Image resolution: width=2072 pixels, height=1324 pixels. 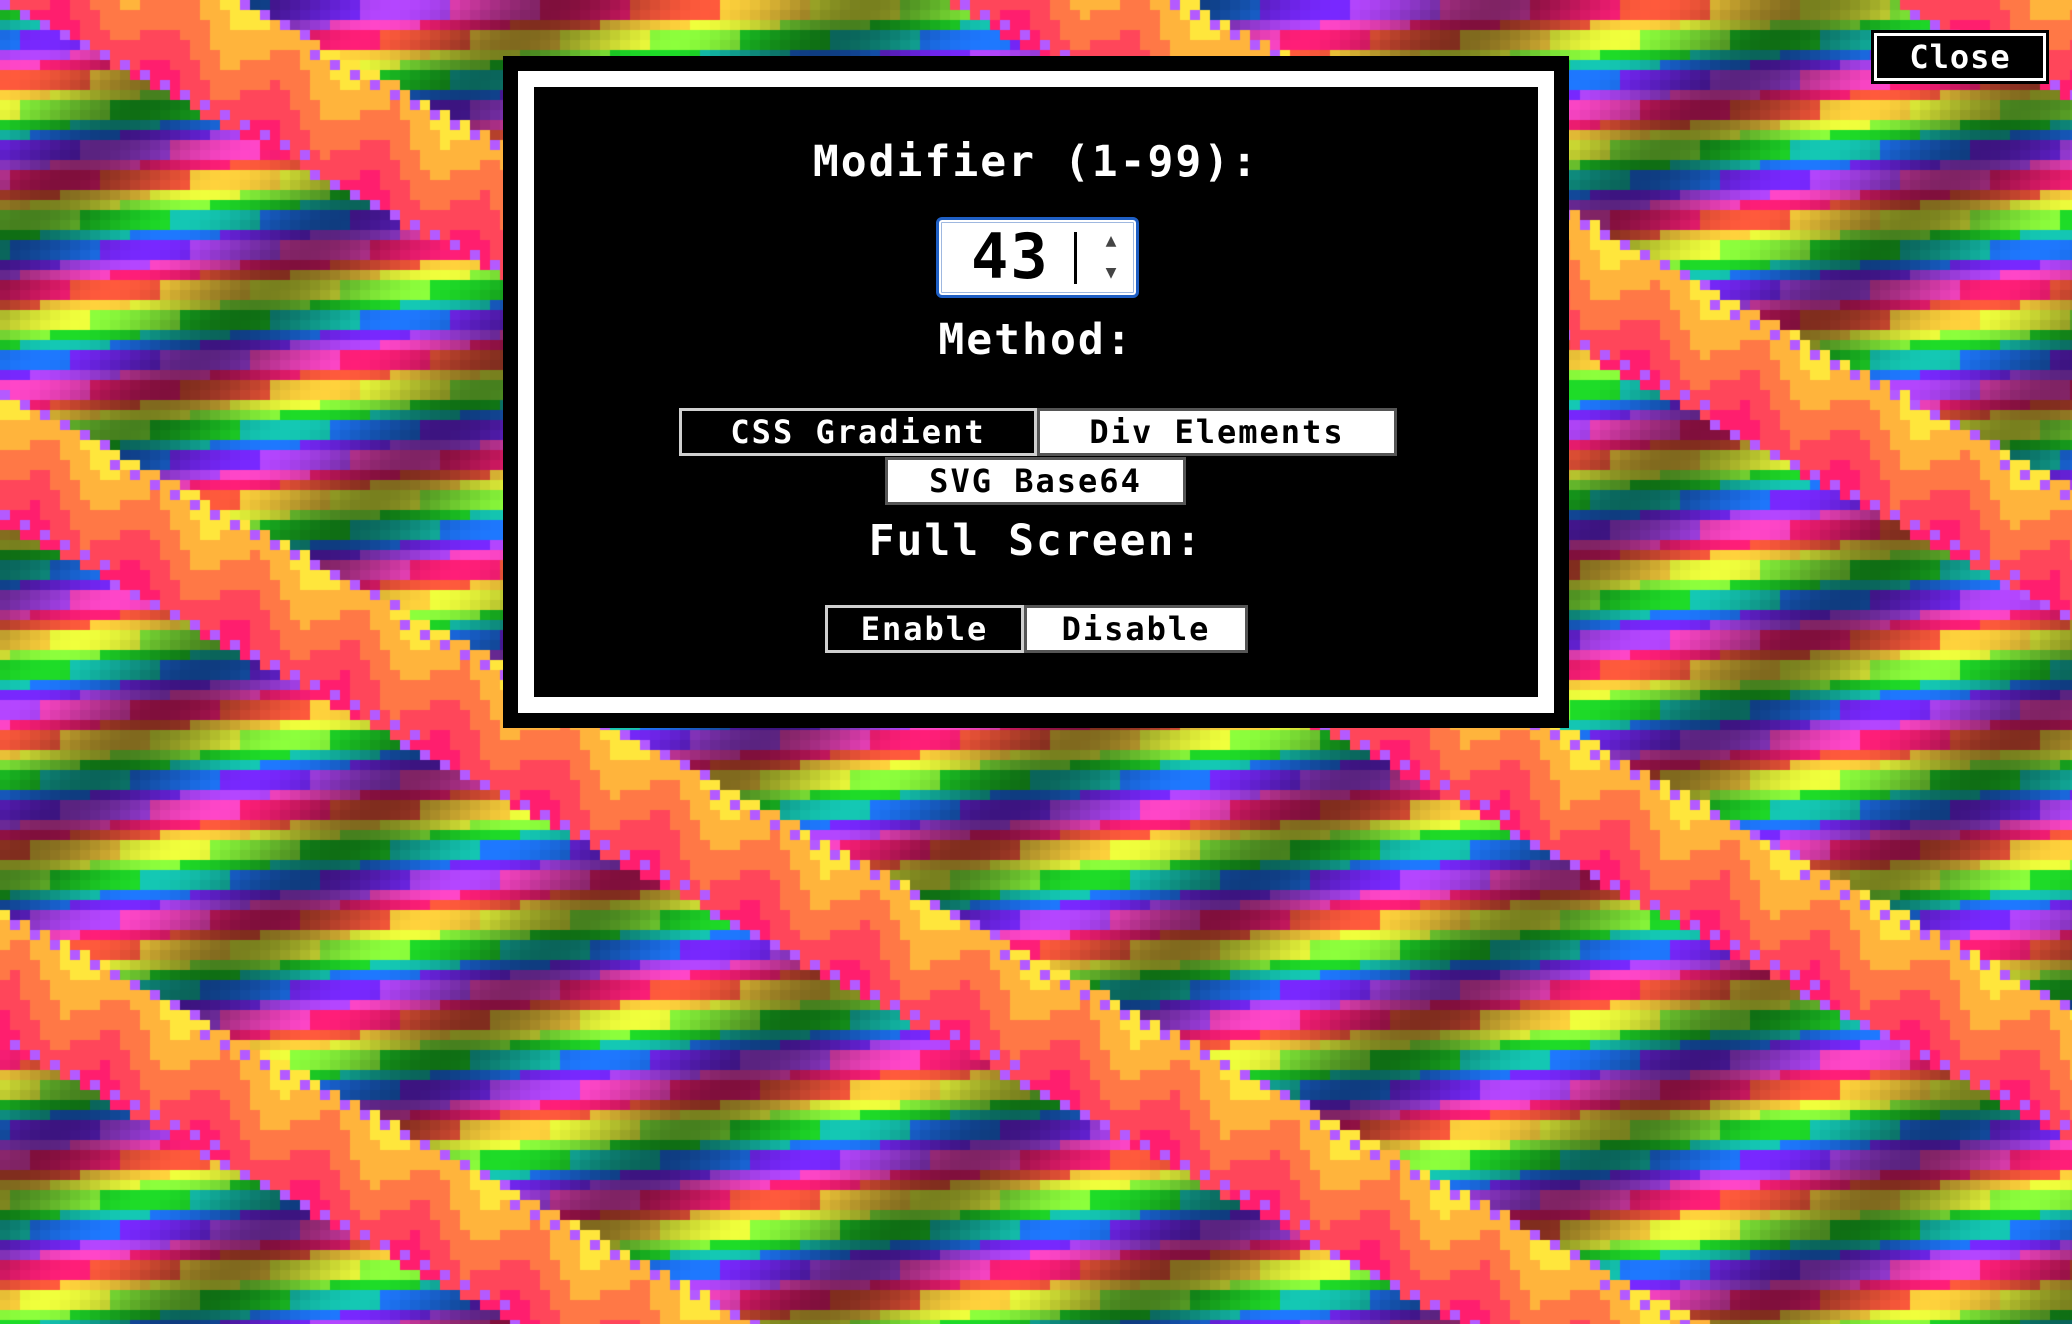 What do you see at coordinates (1036, 162) in the screenshot?
I see `modifier-label: Modifier (1-99):` at bounding box center [1036, 162].